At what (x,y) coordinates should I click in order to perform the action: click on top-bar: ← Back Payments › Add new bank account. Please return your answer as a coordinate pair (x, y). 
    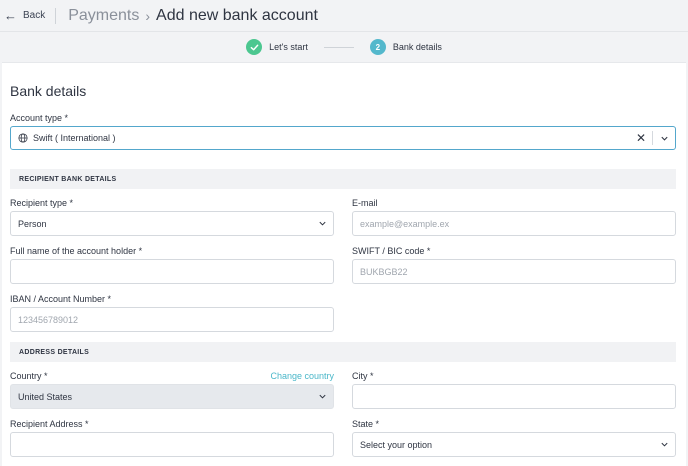
    Looking at the image, I should click on (344, 16).